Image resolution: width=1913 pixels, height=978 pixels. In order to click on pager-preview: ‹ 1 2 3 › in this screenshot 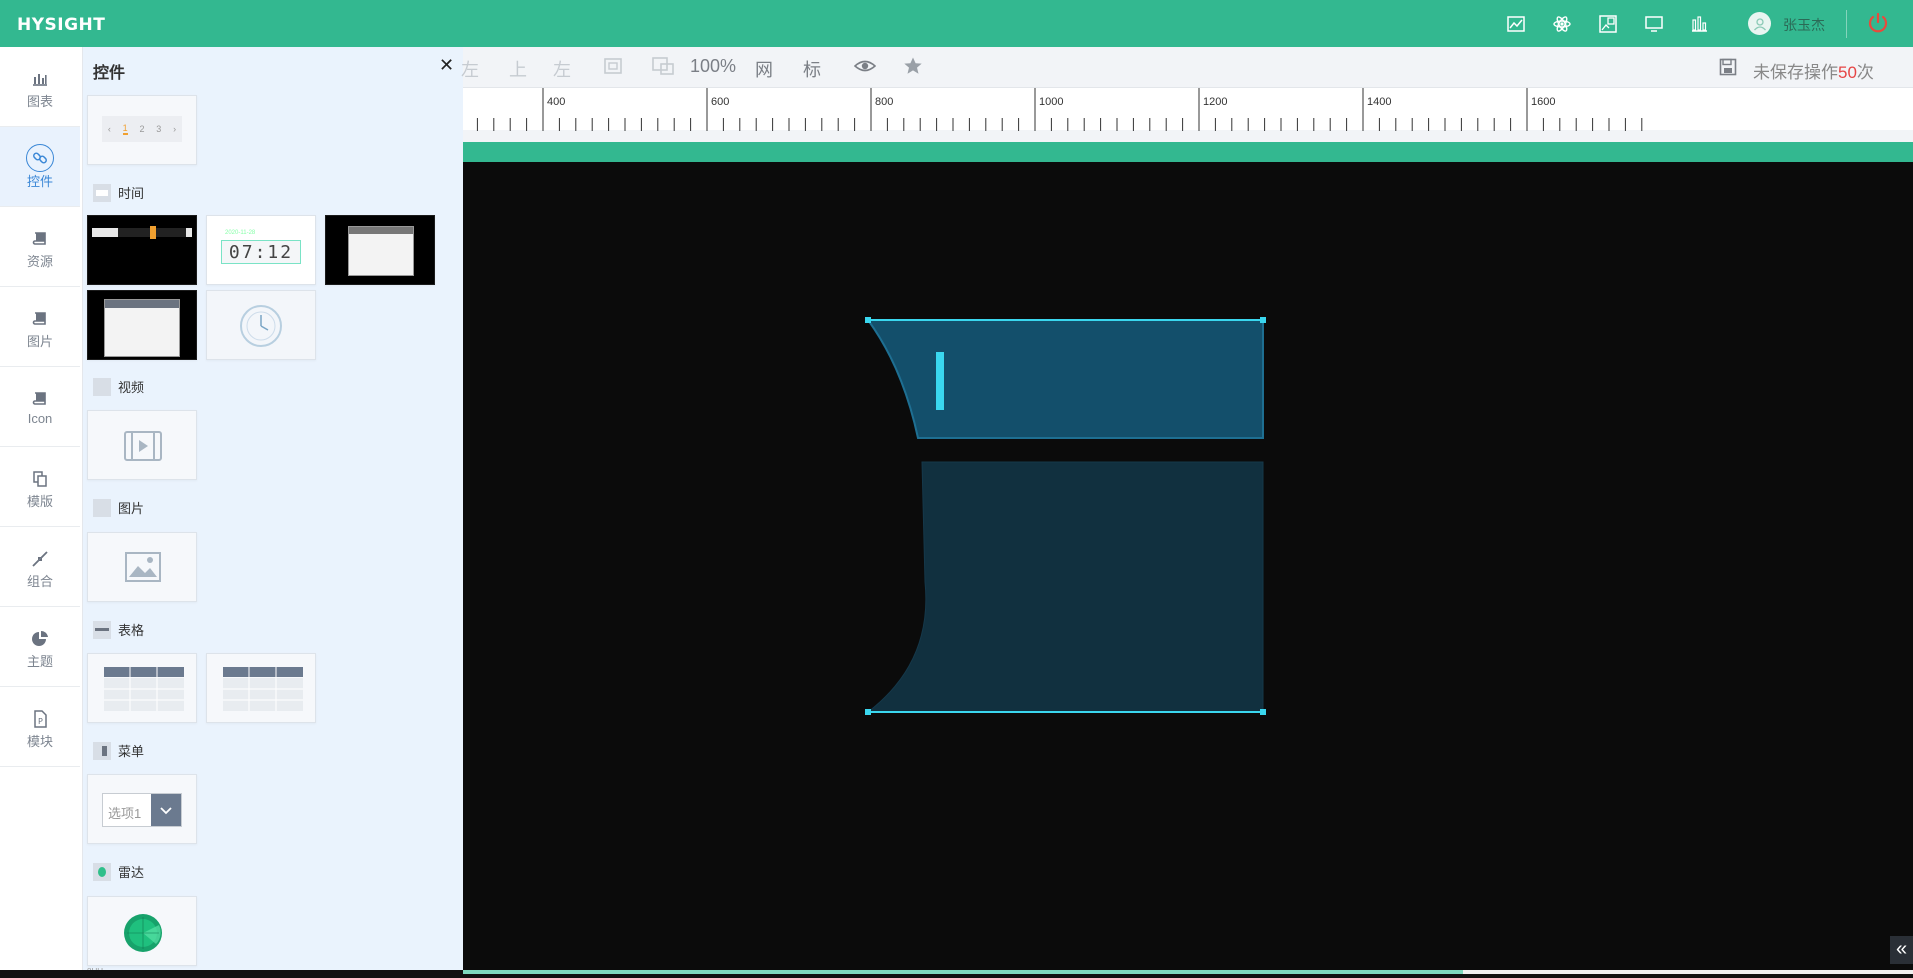, I will do `click(142, 129)`.